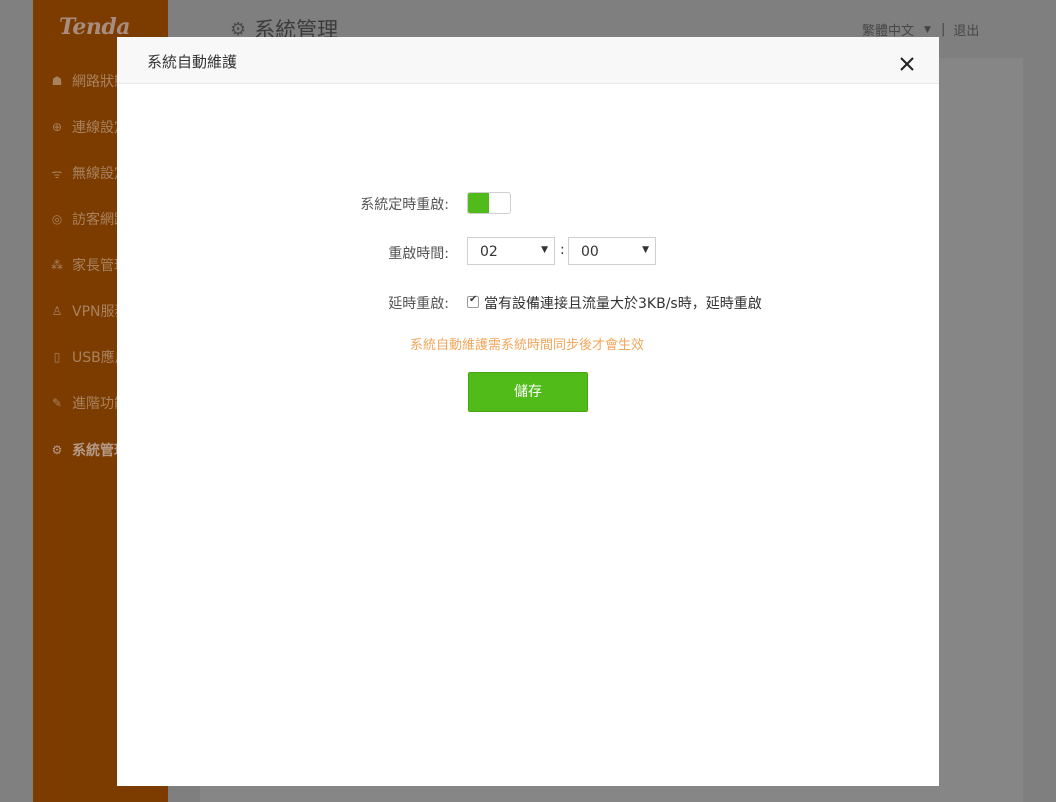 This screenshot has height=802, width=1056. Describe the element at coordinates (57, 403) in the screenshot. I see `wrench-icon: ✎` at that location.